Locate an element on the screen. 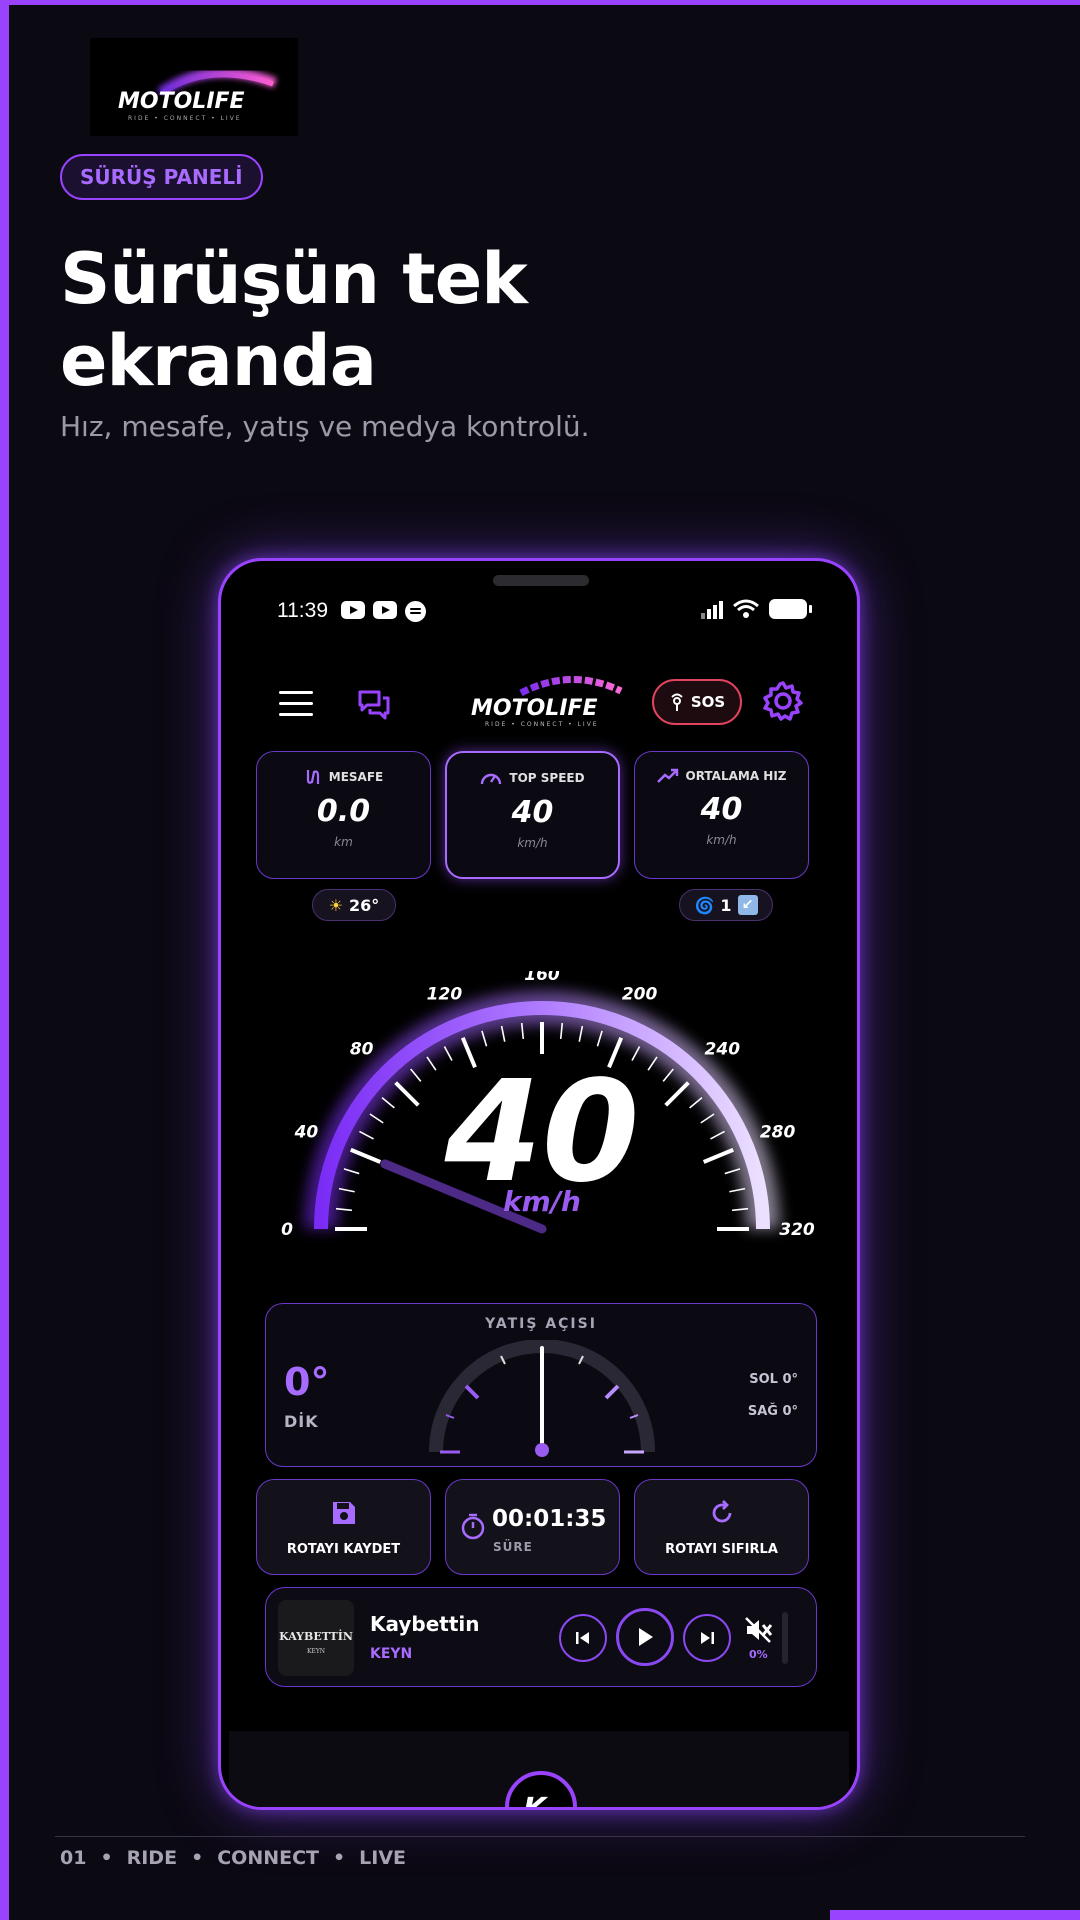 The width and height of the screenshot is (1080, 1920). lean-left: SOL 0° is located at coordinates (773, 1379).